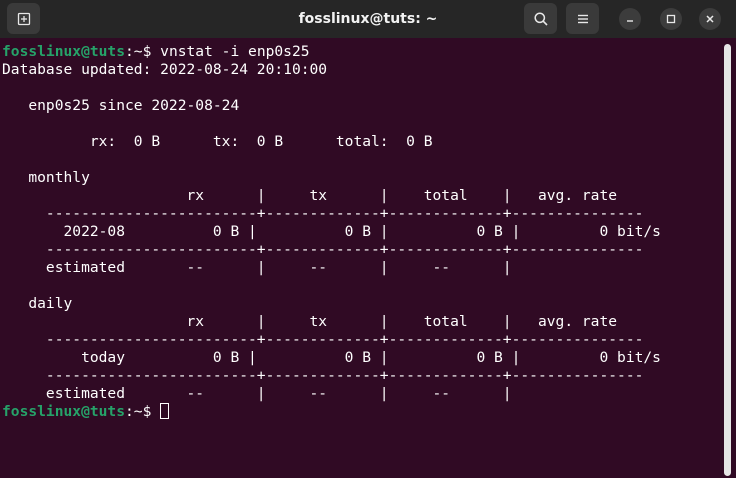 Image resolution: width=736 pixels, height=478 pixels. I want to click on command-text: $, so click(151, 411).